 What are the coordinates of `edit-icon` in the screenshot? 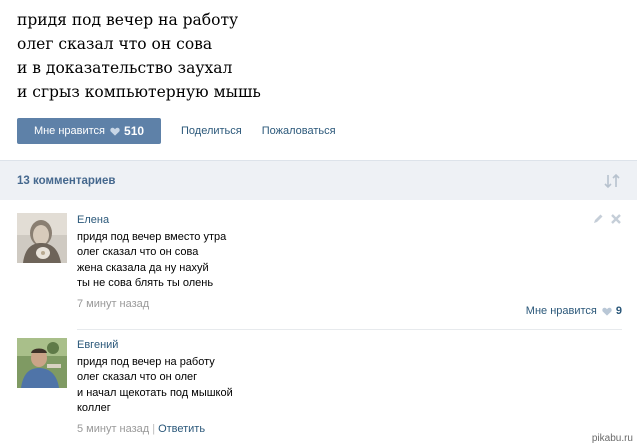 It's located at (598, 219).